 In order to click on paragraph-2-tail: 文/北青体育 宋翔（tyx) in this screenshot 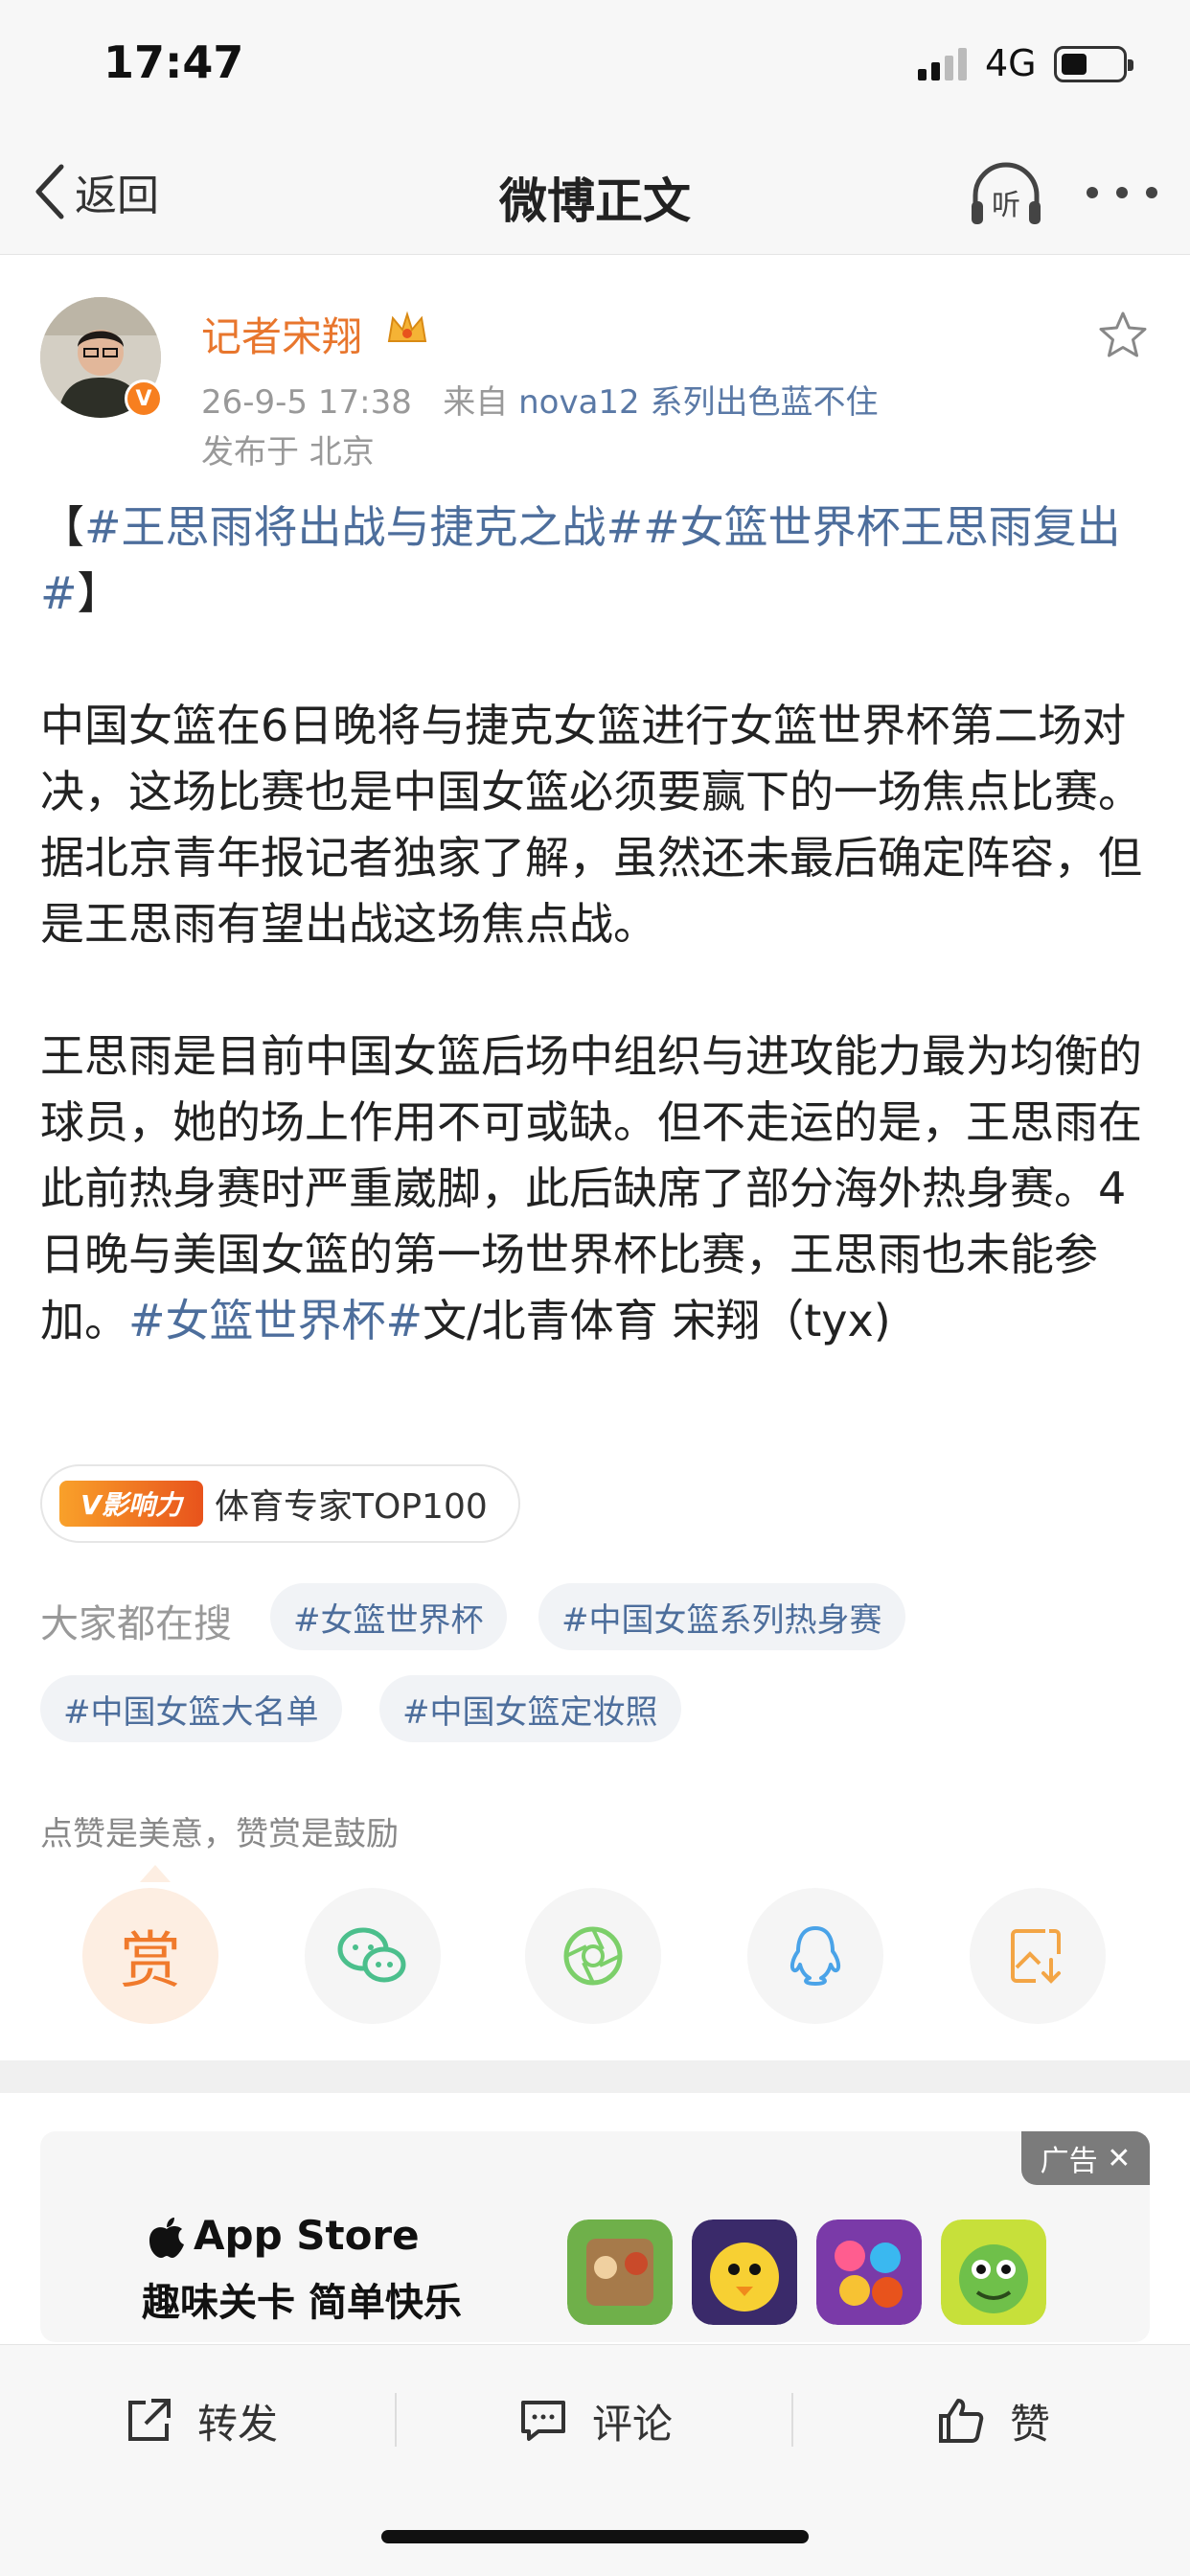, I will do `click(657, 1320)`.